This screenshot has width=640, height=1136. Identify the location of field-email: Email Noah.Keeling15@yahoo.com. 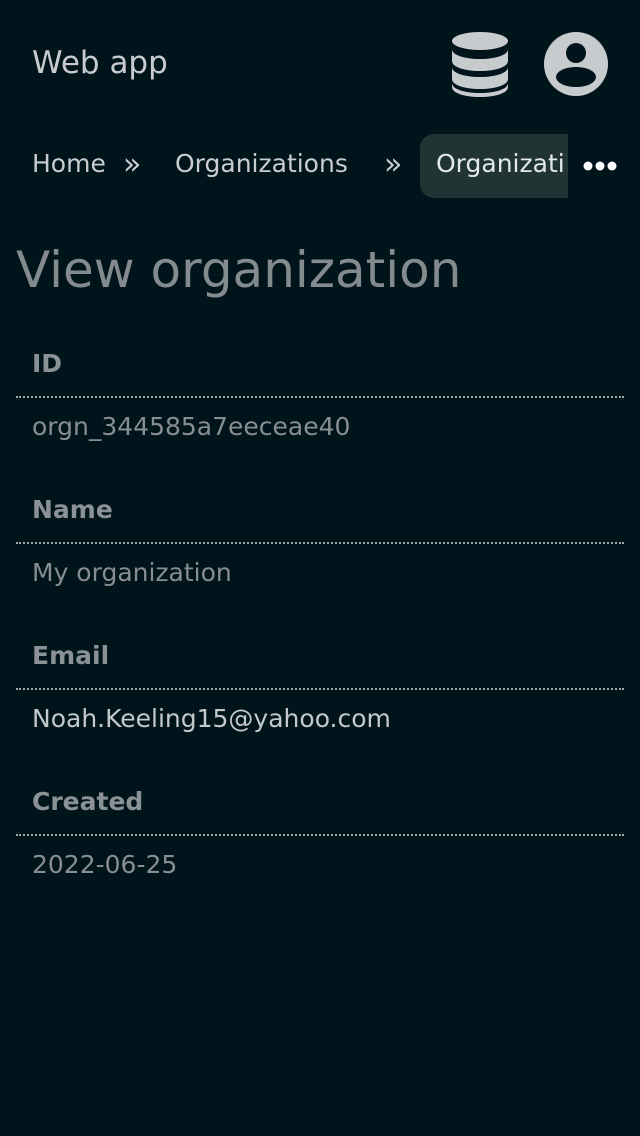
(320, 687).